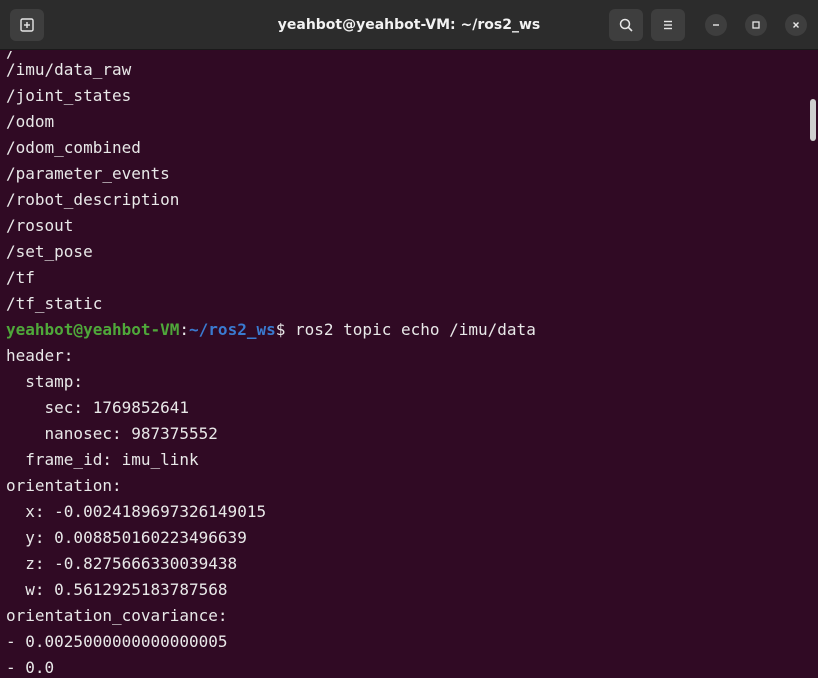  Describe the element at coordinates (20, 277) in the screenshot. I see `topic-list-item: /tf` at that location.